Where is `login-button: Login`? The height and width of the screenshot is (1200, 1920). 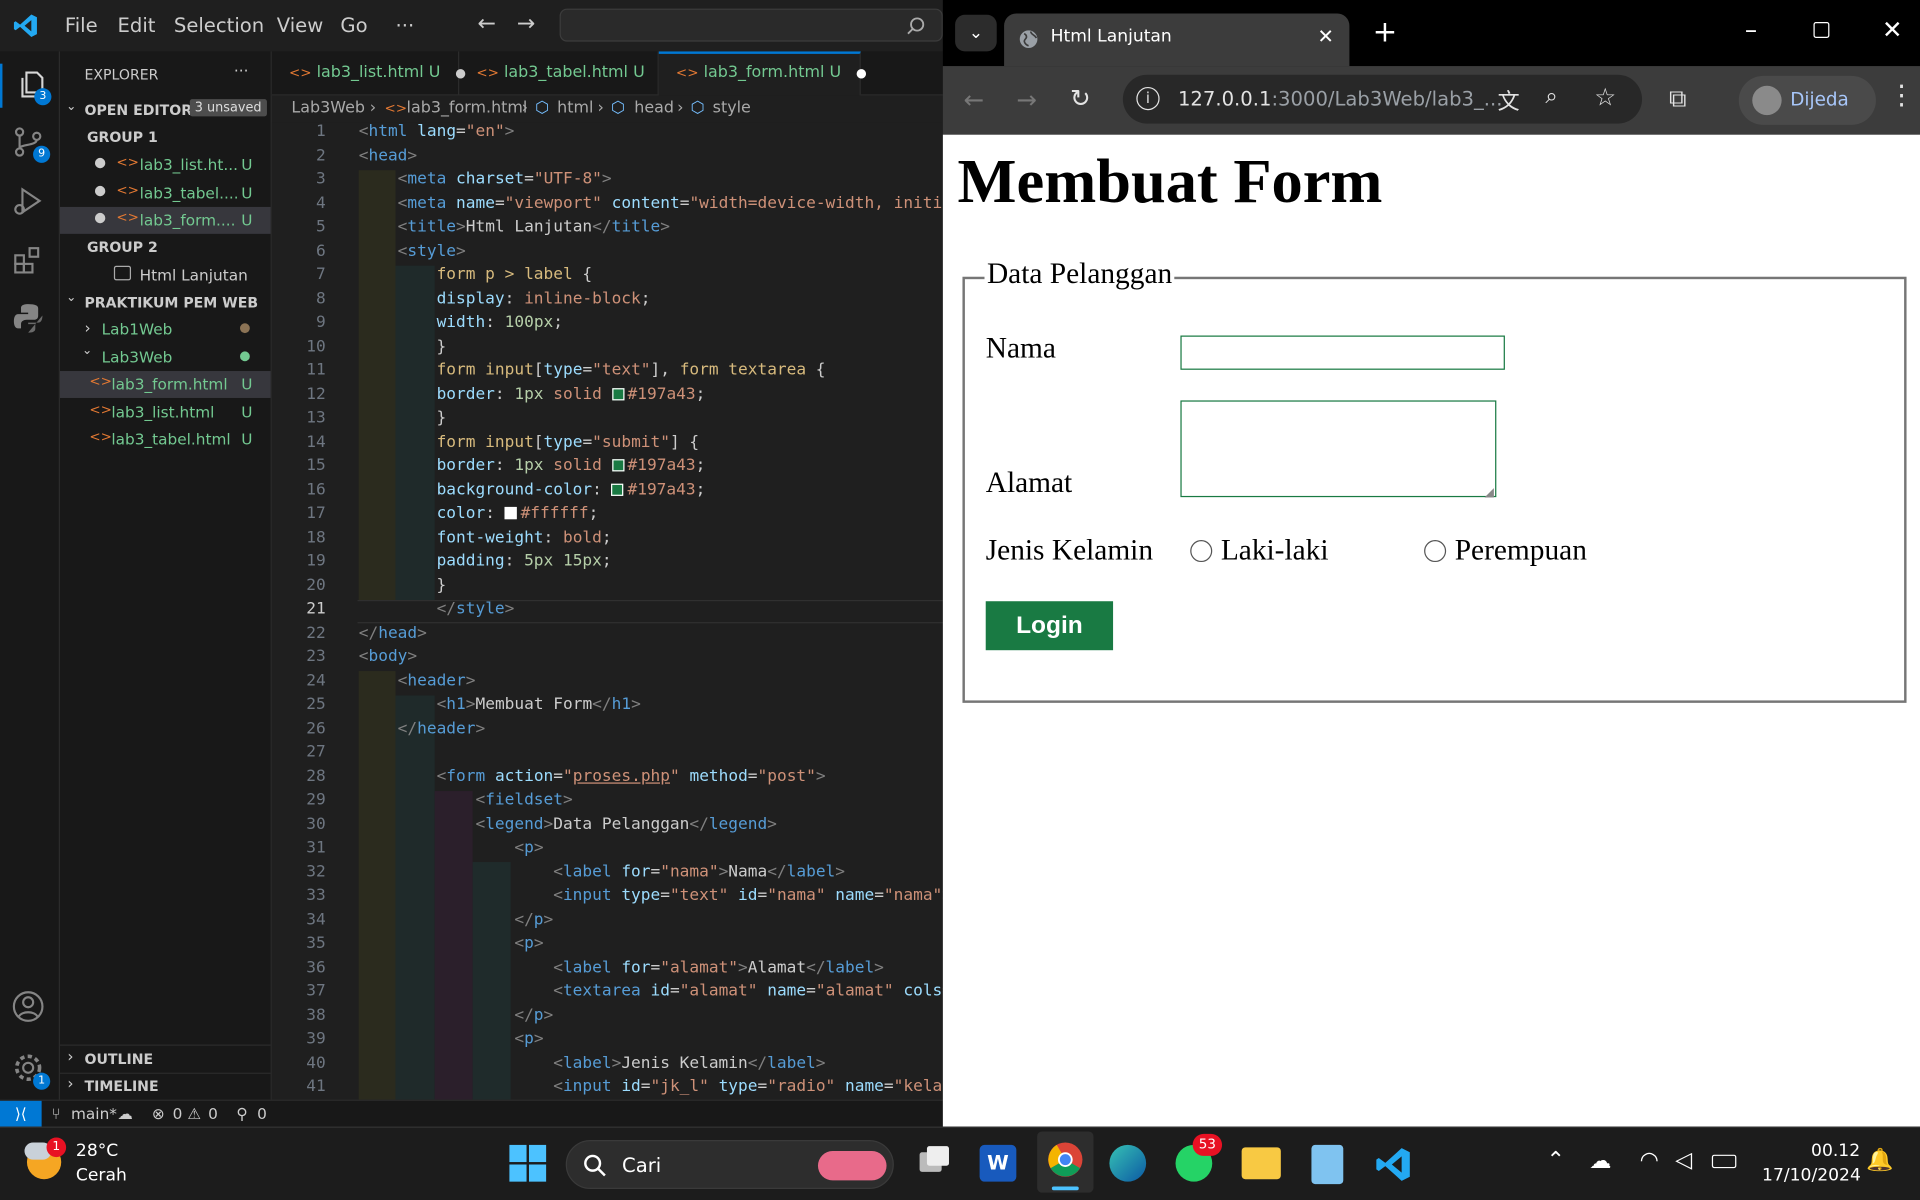 login-button: Login is located at coordinates (1049, 626).